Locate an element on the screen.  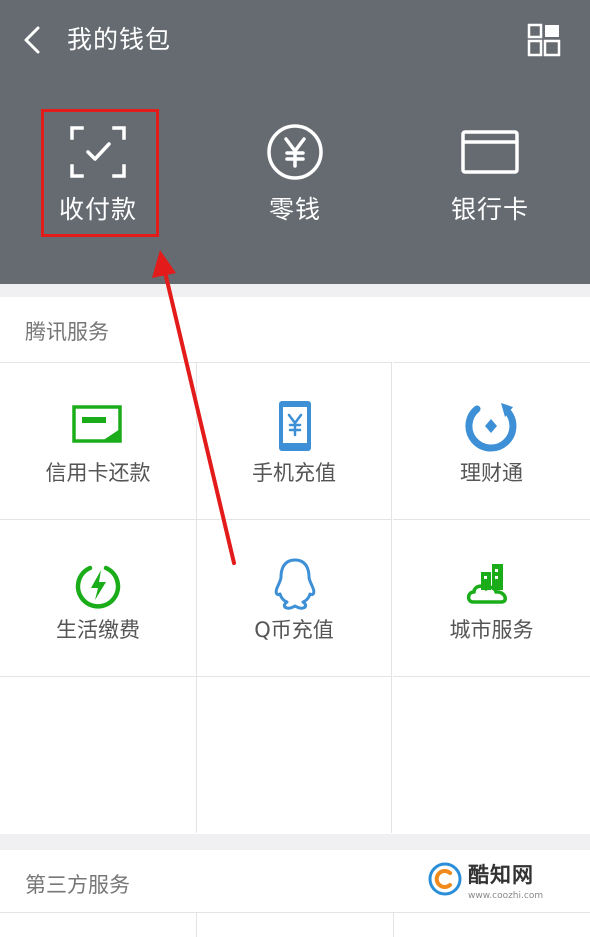
bank-card-button: 银行卡 is located at coordinates (490, 175).